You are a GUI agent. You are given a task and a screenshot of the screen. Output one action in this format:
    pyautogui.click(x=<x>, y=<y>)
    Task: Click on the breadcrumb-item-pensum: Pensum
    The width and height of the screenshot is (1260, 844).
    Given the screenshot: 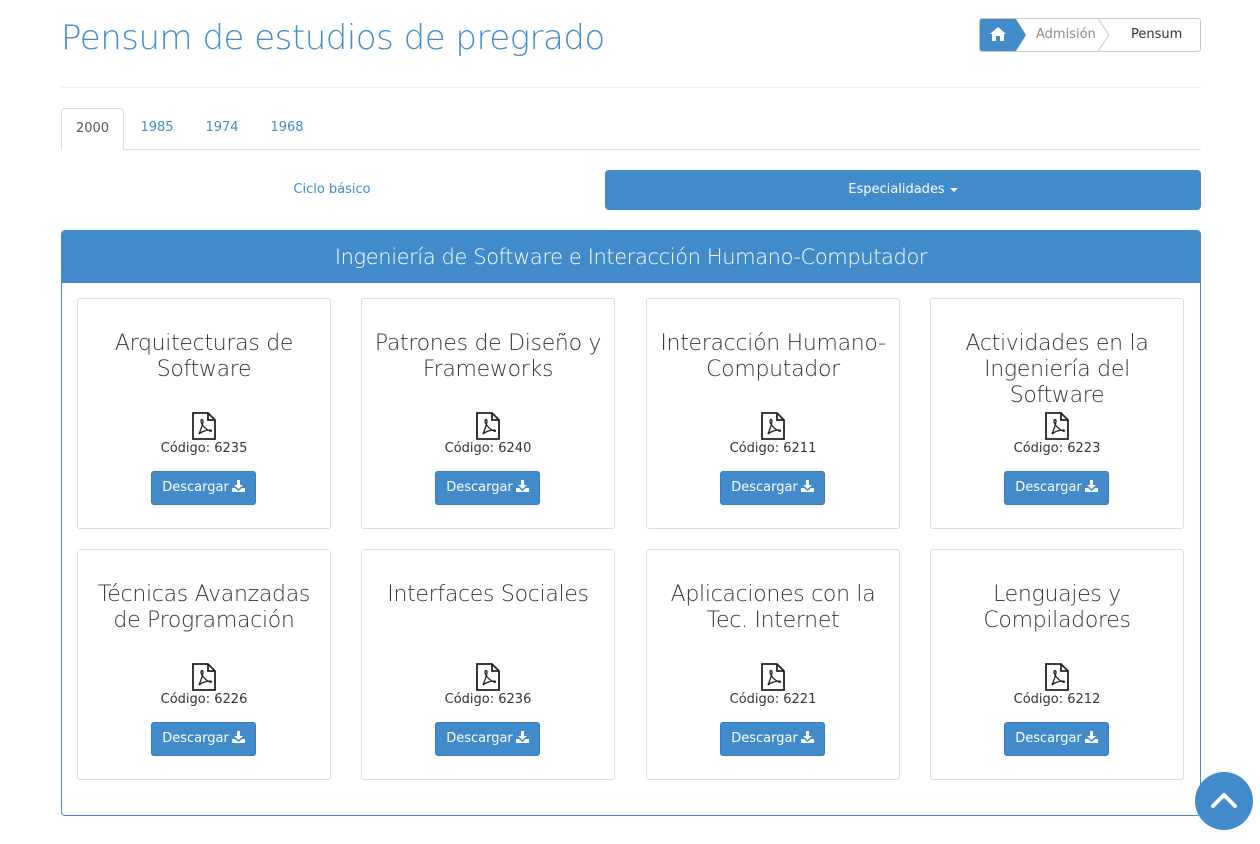 What is the action you would take?
    pyautogui.click(x=1157, y=34)
    